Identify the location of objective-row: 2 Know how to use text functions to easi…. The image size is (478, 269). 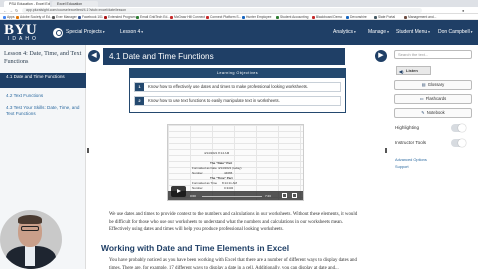
(237, 101).